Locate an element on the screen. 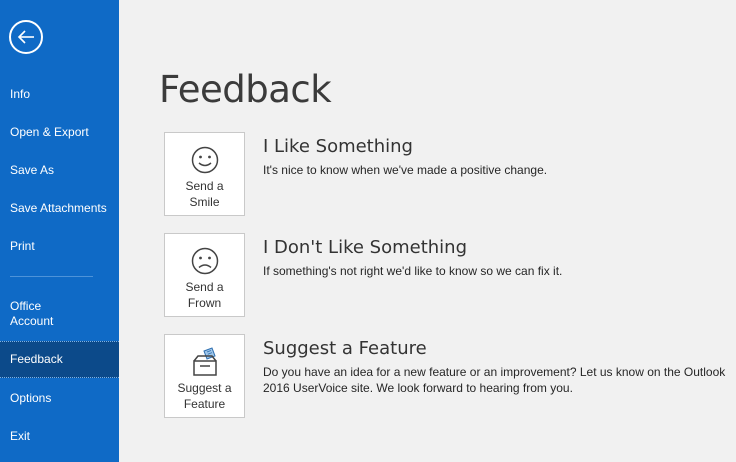  send-frown-button: Send a Frown is located at coordinates (204, 275).